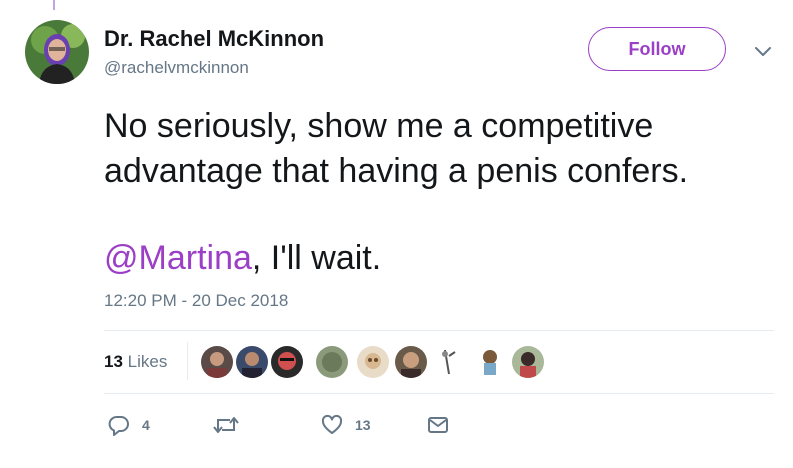 The height and width of the screenshot is (468, 793). I want to click on likes-summary: 13 Likes, so click(135, 362).